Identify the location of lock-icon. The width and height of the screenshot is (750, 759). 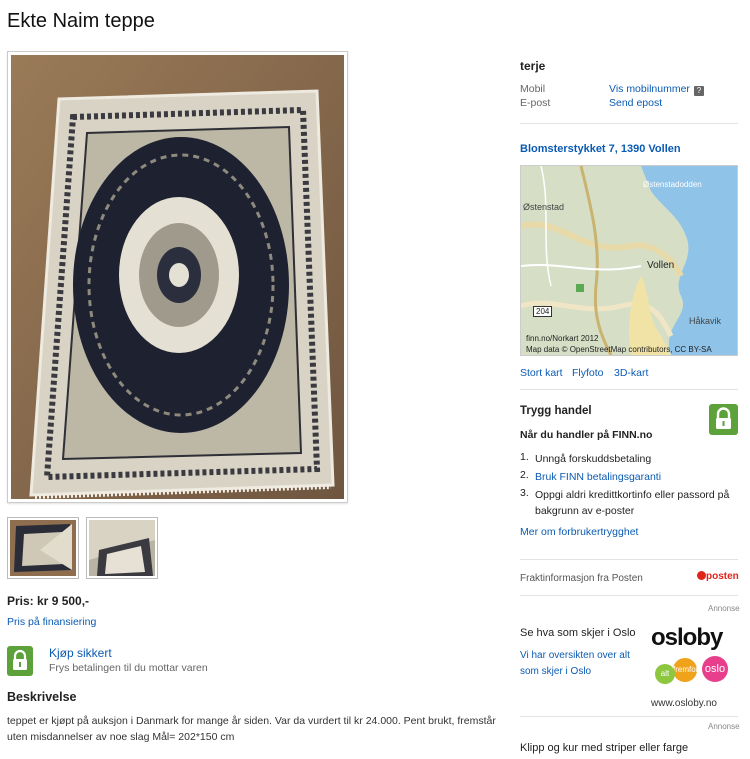
(20, 661).